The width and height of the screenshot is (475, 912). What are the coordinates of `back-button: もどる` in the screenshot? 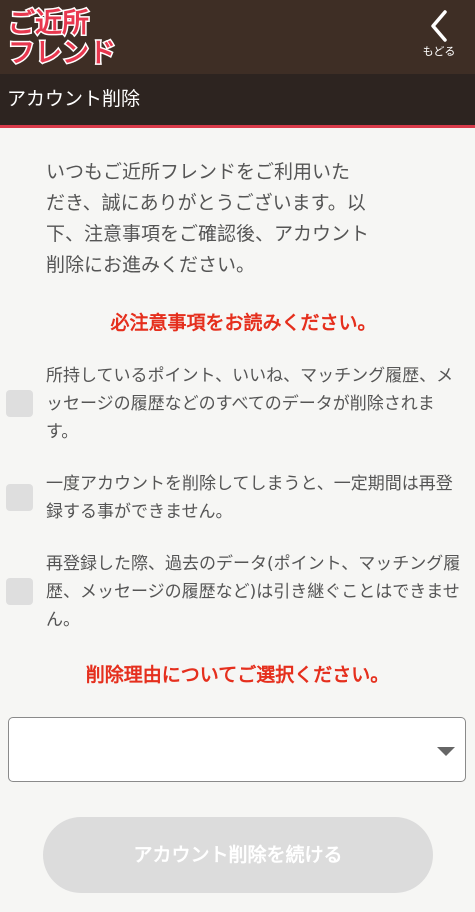 It's located at (439, 37).